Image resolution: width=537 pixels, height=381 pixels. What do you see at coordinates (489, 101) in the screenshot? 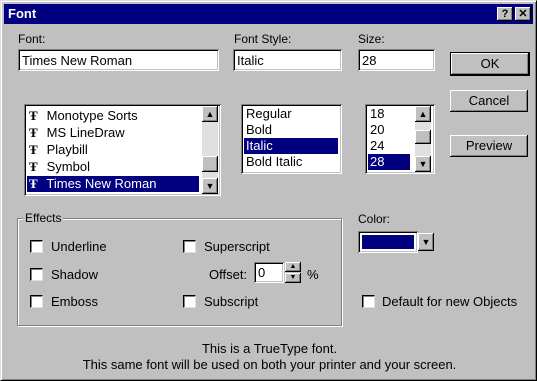
I see `cancel-button: Cancel` at bounding box center [489, 101].